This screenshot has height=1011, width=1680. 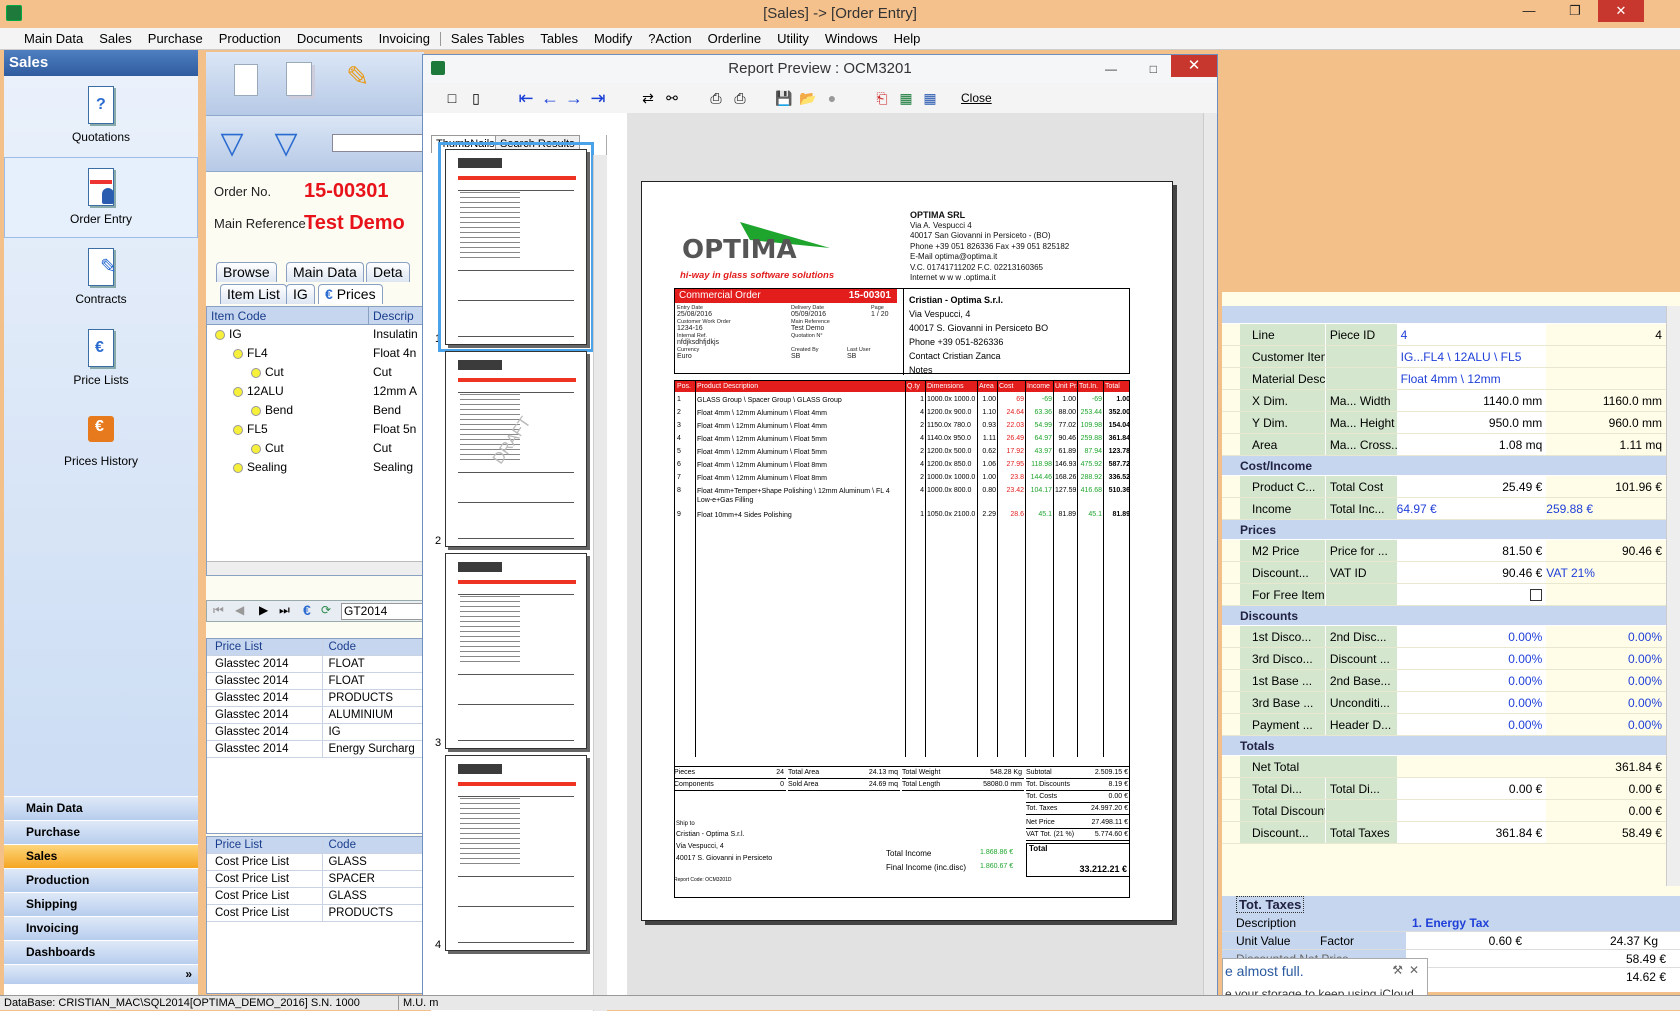 I want to click on menu-main-data: Main Data, so click(x=53, y=39).